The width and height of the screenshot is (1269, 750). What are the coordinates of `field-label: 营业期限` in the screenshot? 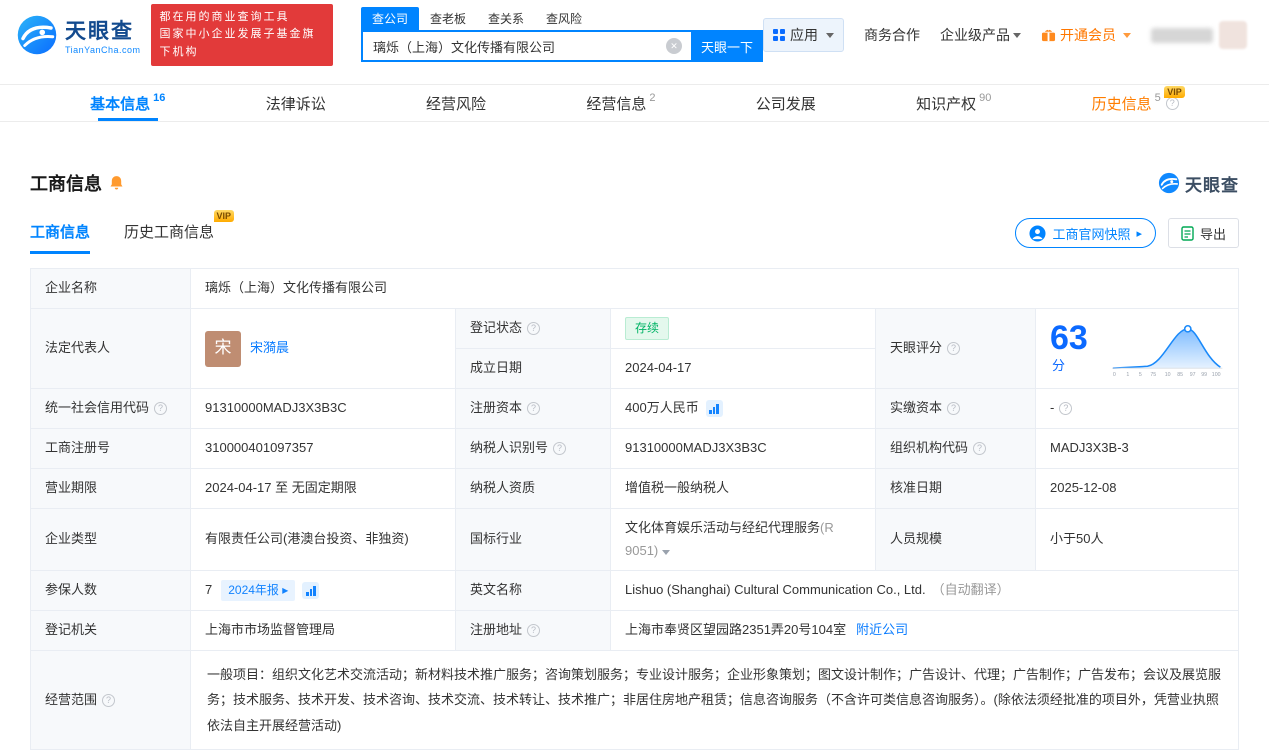 It's located at (111, 488).